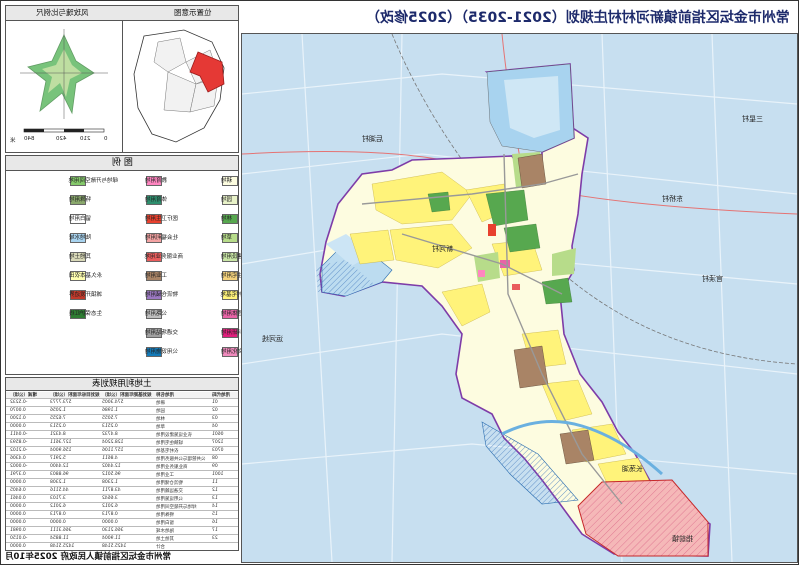  Describe the element at coordinates (29, 139) in the screenshot. I see `scale-tick-840: 840` at that location.